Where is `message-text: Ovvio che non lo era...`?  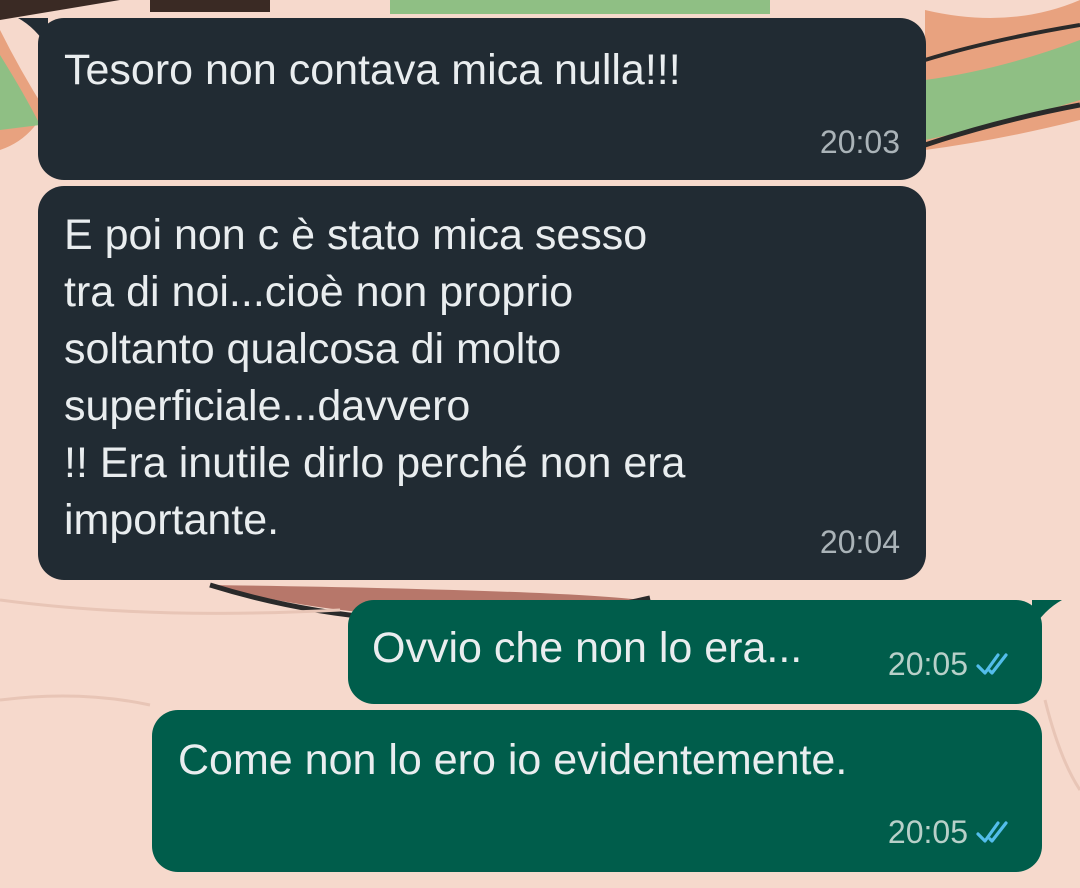
message-text: Ovvio che non lo era... is located at coordinates (587, 648).